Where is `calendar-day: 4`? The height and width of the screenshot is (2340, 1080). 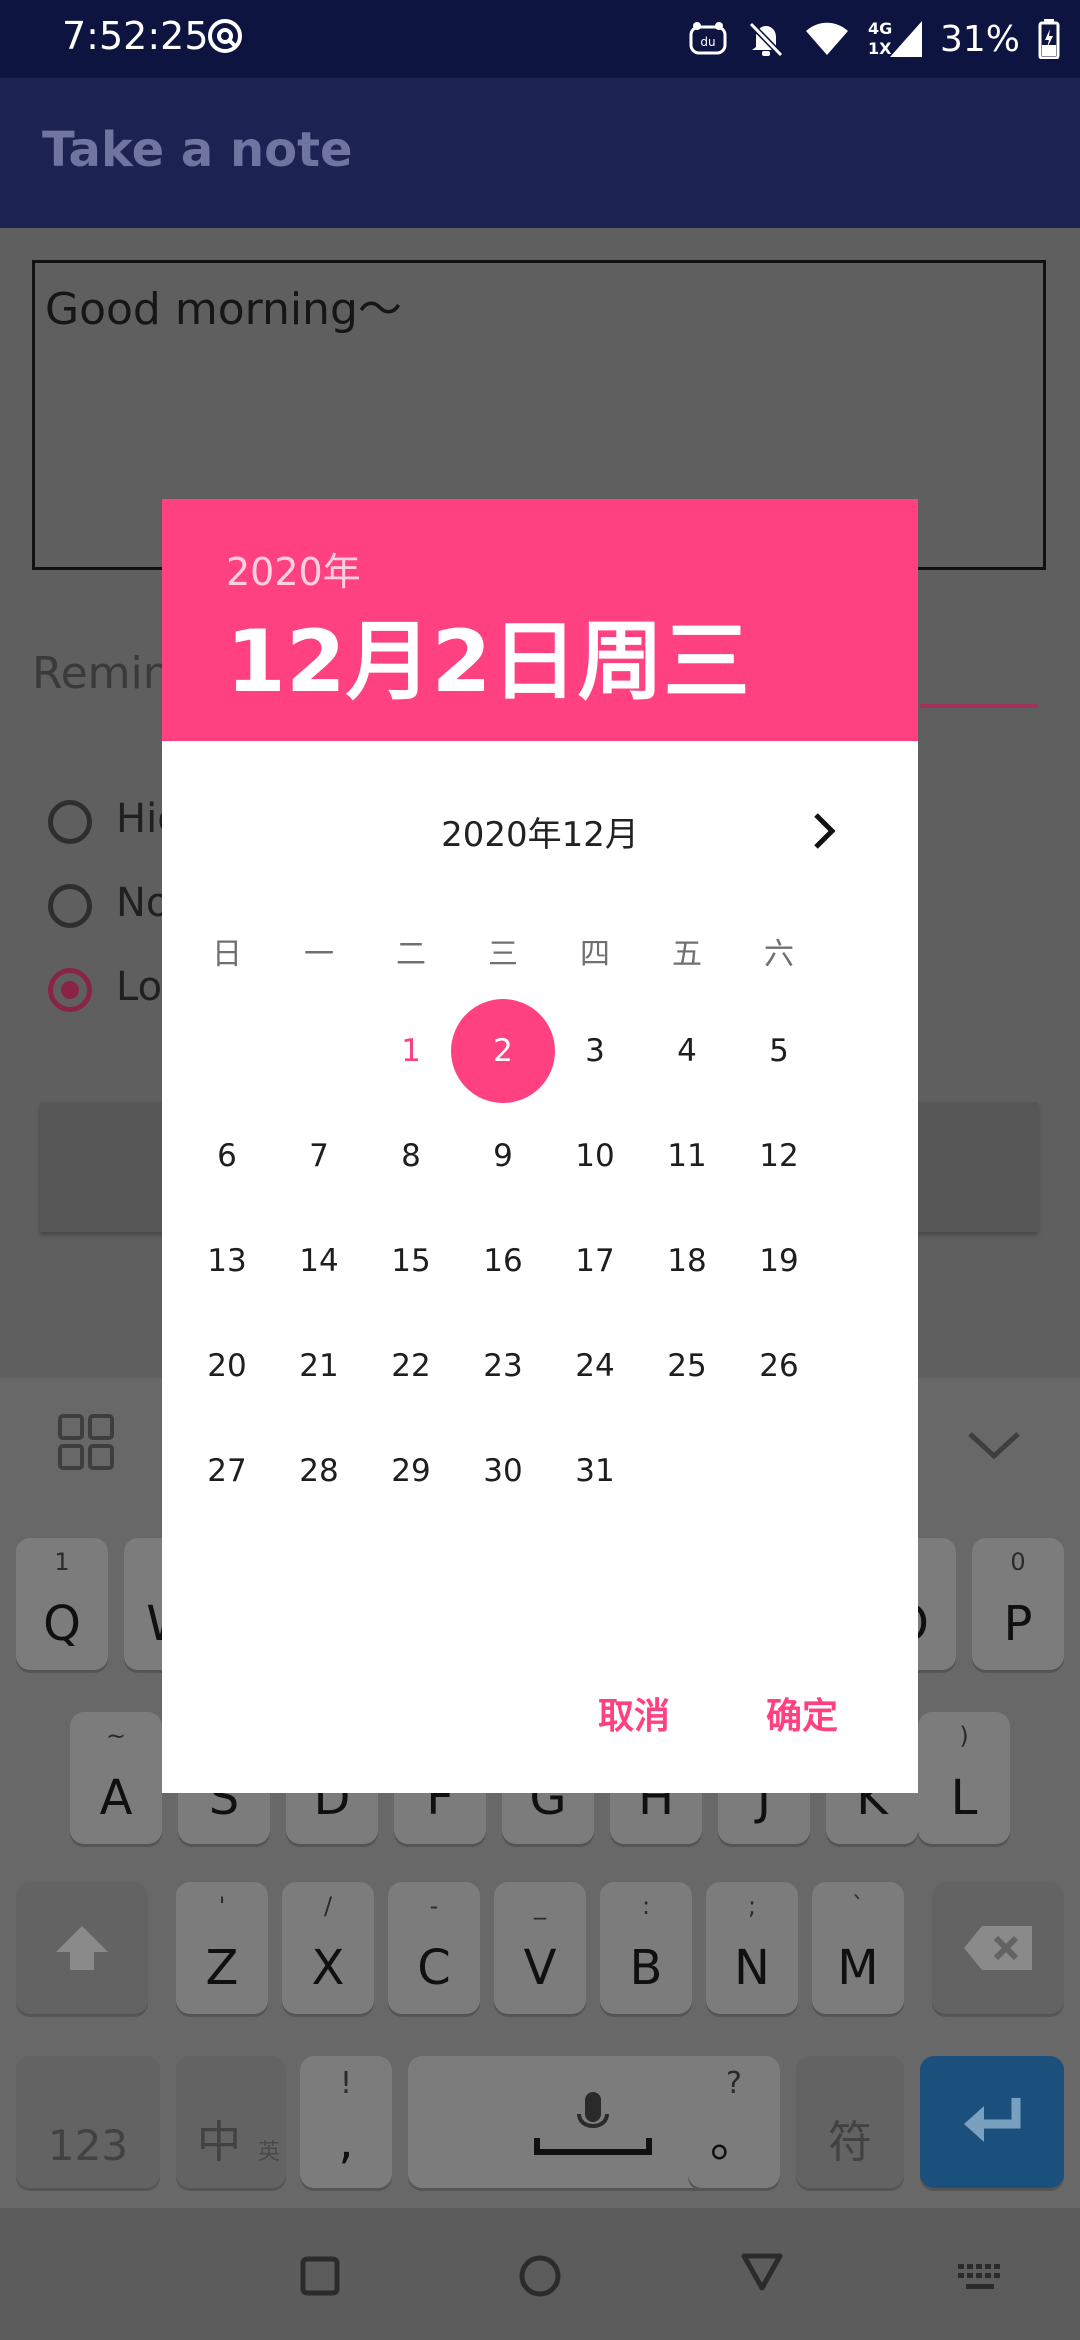 calendar-day: 4 is located at coordinates (687, 1051).